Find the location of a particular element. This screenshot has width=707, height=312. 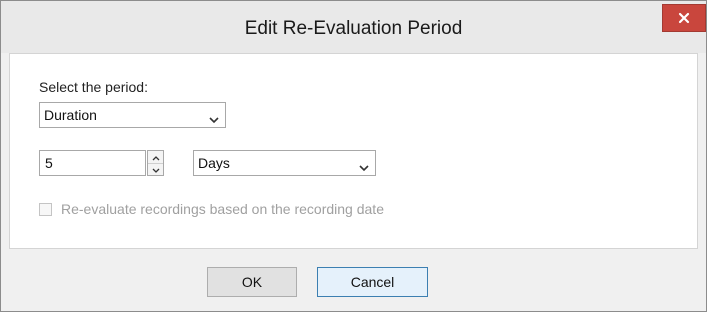

duration-input: 5 is located at coordinates (92, 163).